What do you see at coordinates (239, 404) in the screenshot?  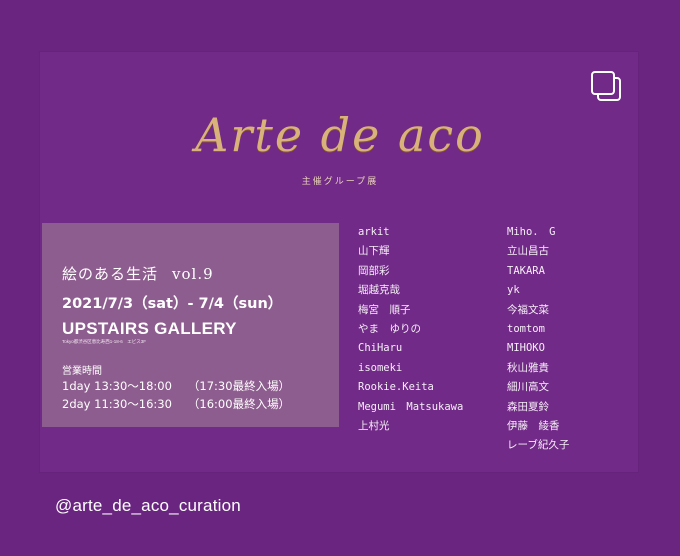 I see `hours-day2-last: （16:00最終入場）` at bounding box center [239, 404].